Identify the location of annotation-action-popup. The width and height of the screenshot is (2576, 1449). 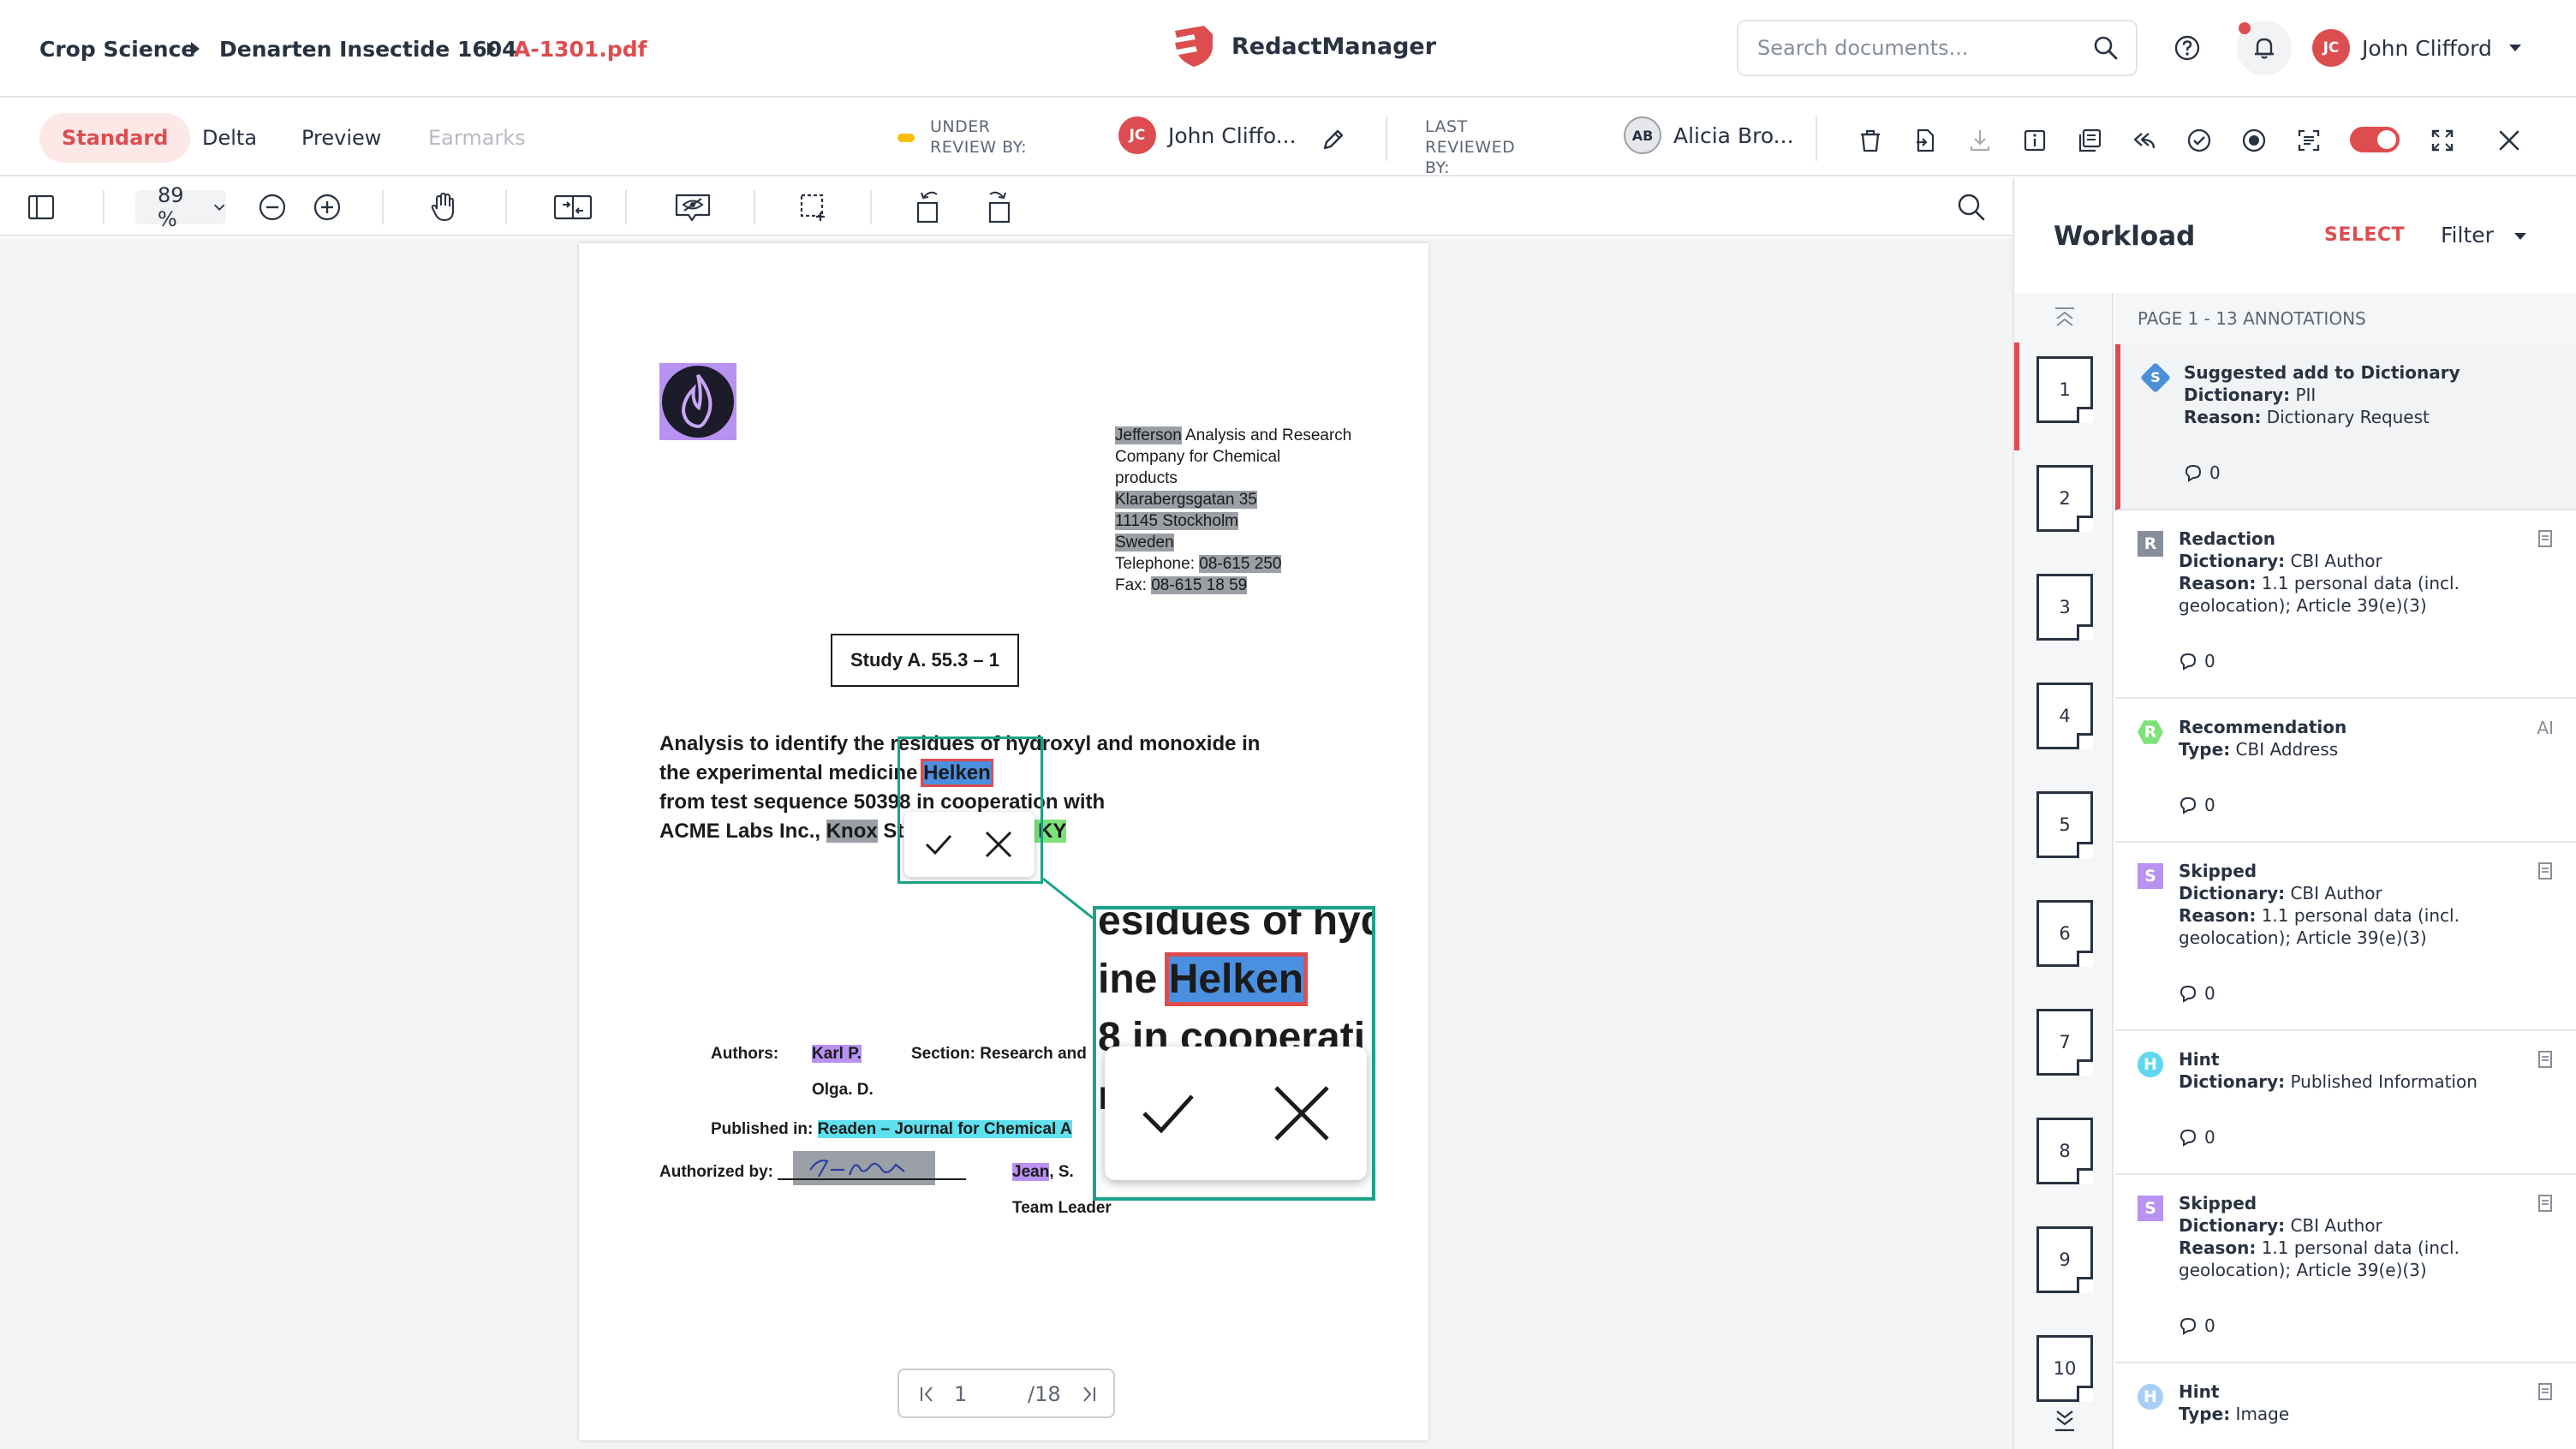
(969, 844).